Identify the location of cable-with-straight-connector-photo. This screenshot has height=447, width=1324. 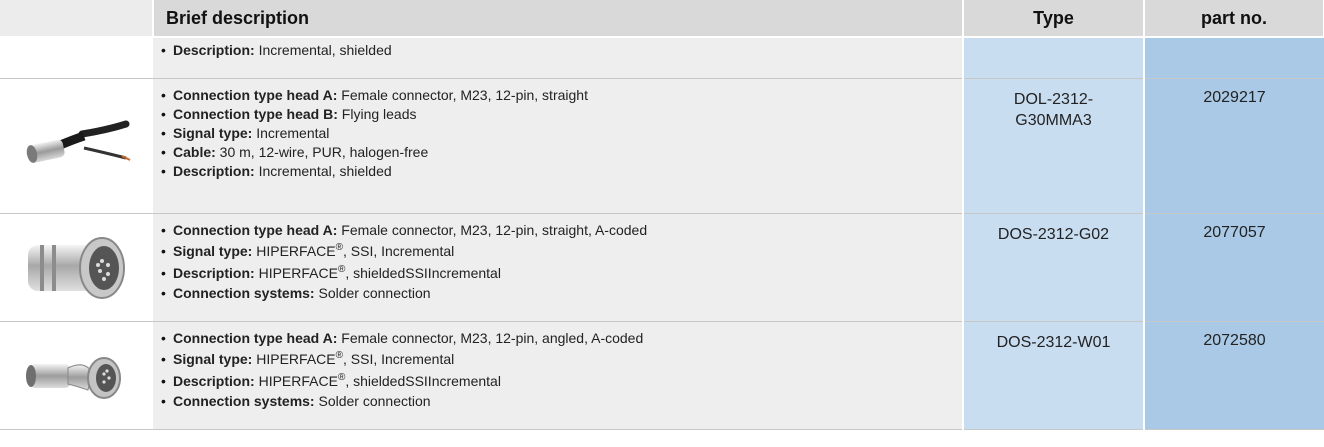
(78, 141).